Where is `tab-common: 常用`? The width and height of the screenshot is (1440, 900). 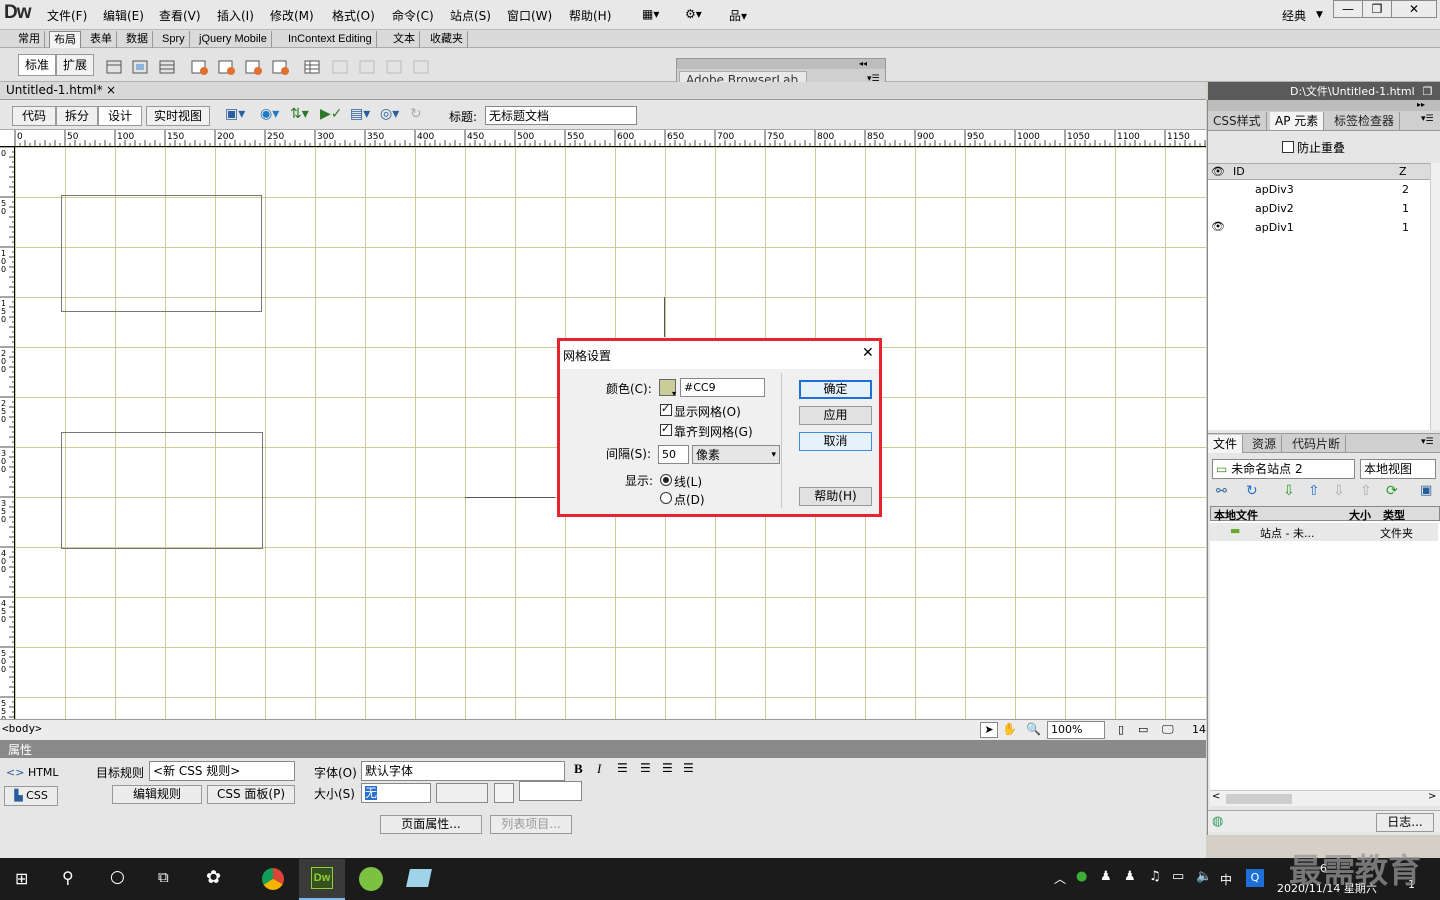 tab-common: 常用 is located at coordinates (29, 39).